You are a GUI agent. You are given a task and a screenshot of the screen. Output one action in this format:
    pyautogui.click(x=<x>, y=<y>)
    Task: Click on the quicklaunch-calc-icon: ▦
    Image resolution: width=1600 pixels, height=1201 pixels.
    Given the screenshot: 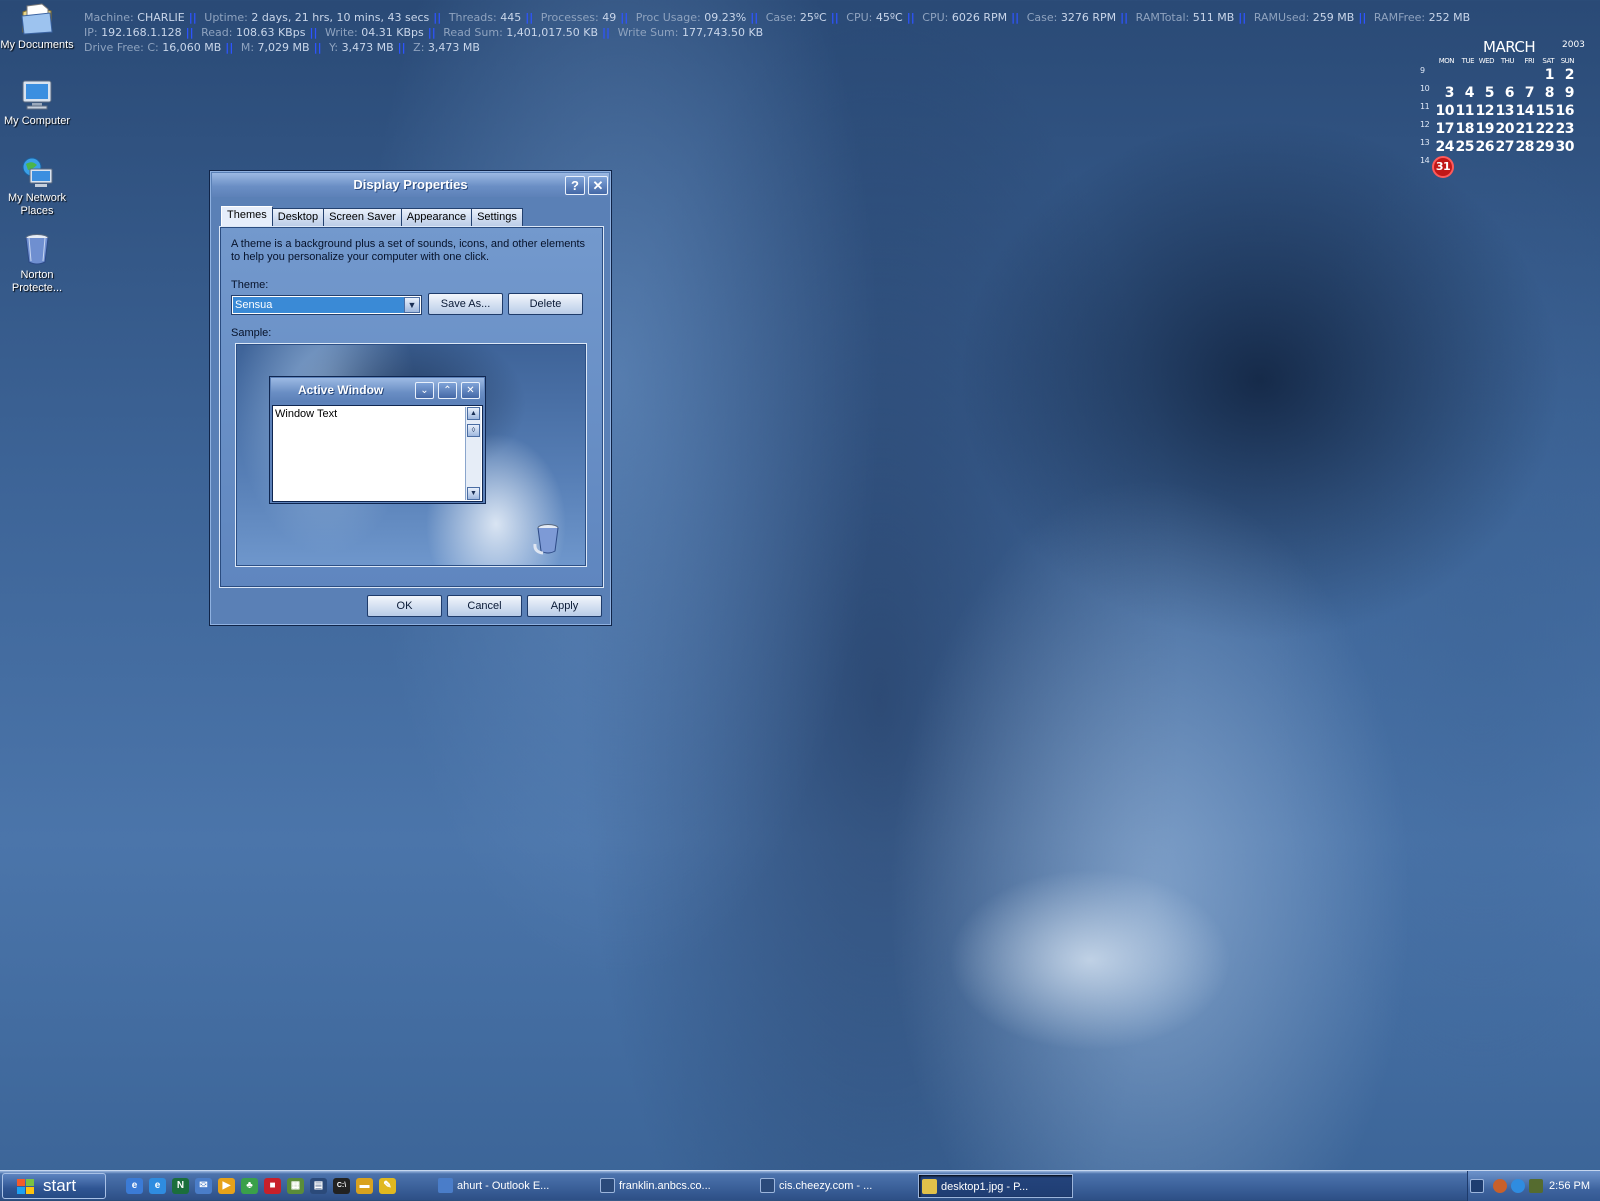 What is the action you would take?
    pyautogui.click(x=295, y=1186)
    